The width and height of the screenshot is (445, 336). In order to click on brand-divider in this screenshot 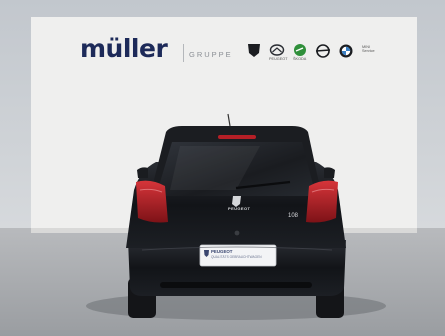, I will do `click(183, 53)`.